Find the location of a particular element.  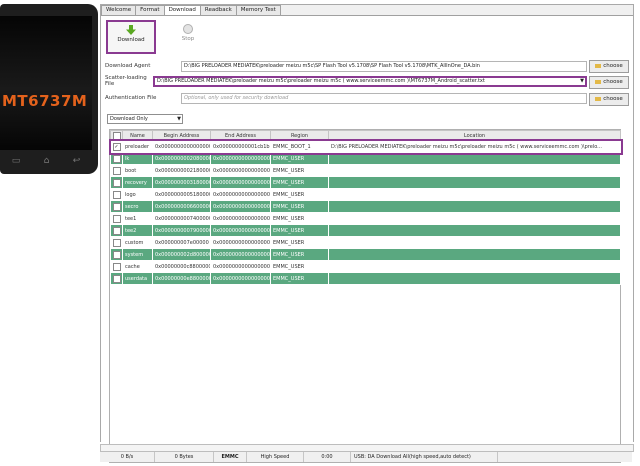

row-checkbox: ✓ is located at coordinates (116, 146).